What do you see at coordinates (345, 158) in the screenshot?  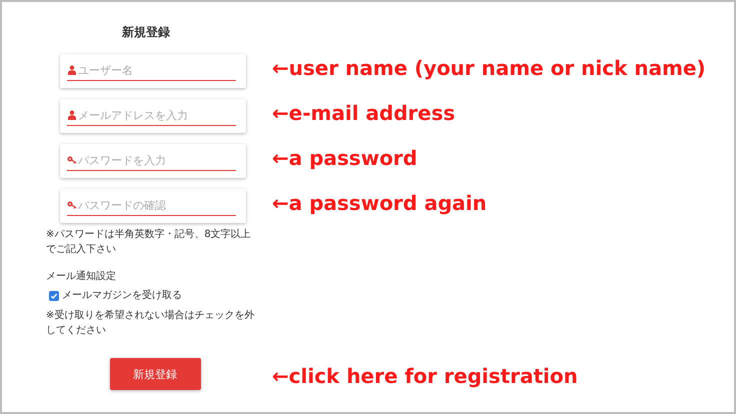 I see `annotation-text: ←a password` at bounding box center [345, 158].